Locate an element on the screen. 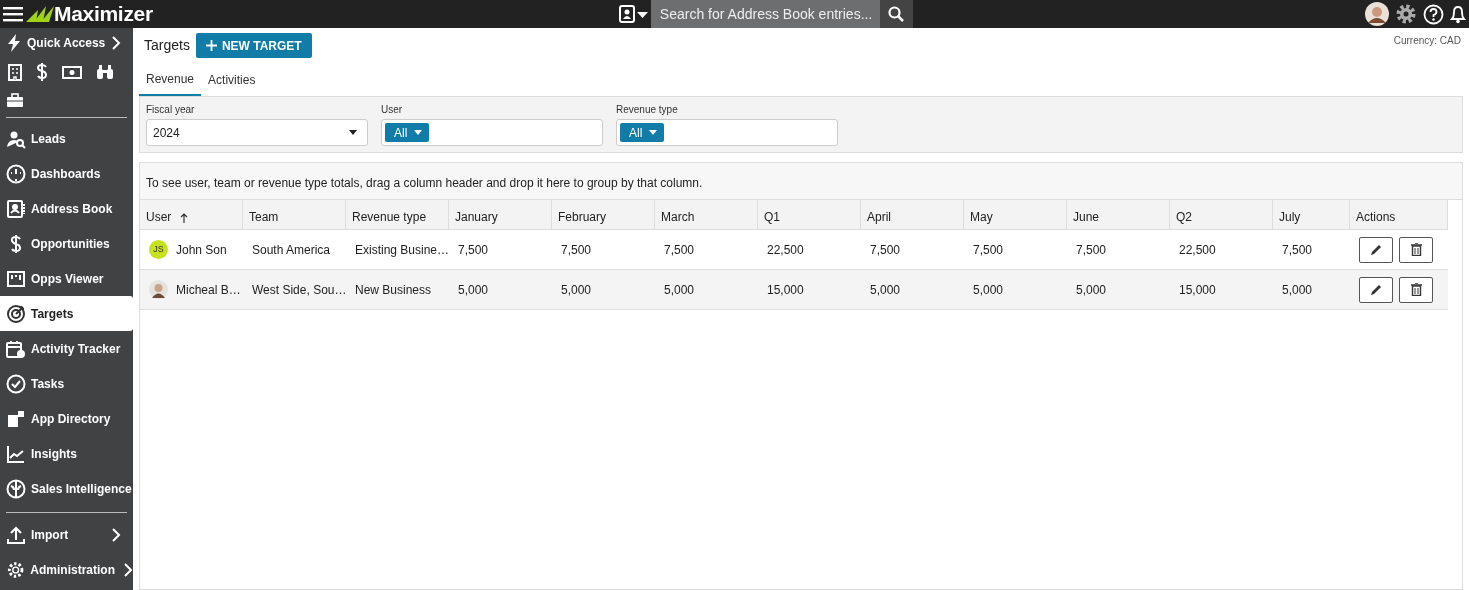 The height and width of the screenshot is (590, 1469). column-header: Team is located at coordinates (294, 215).